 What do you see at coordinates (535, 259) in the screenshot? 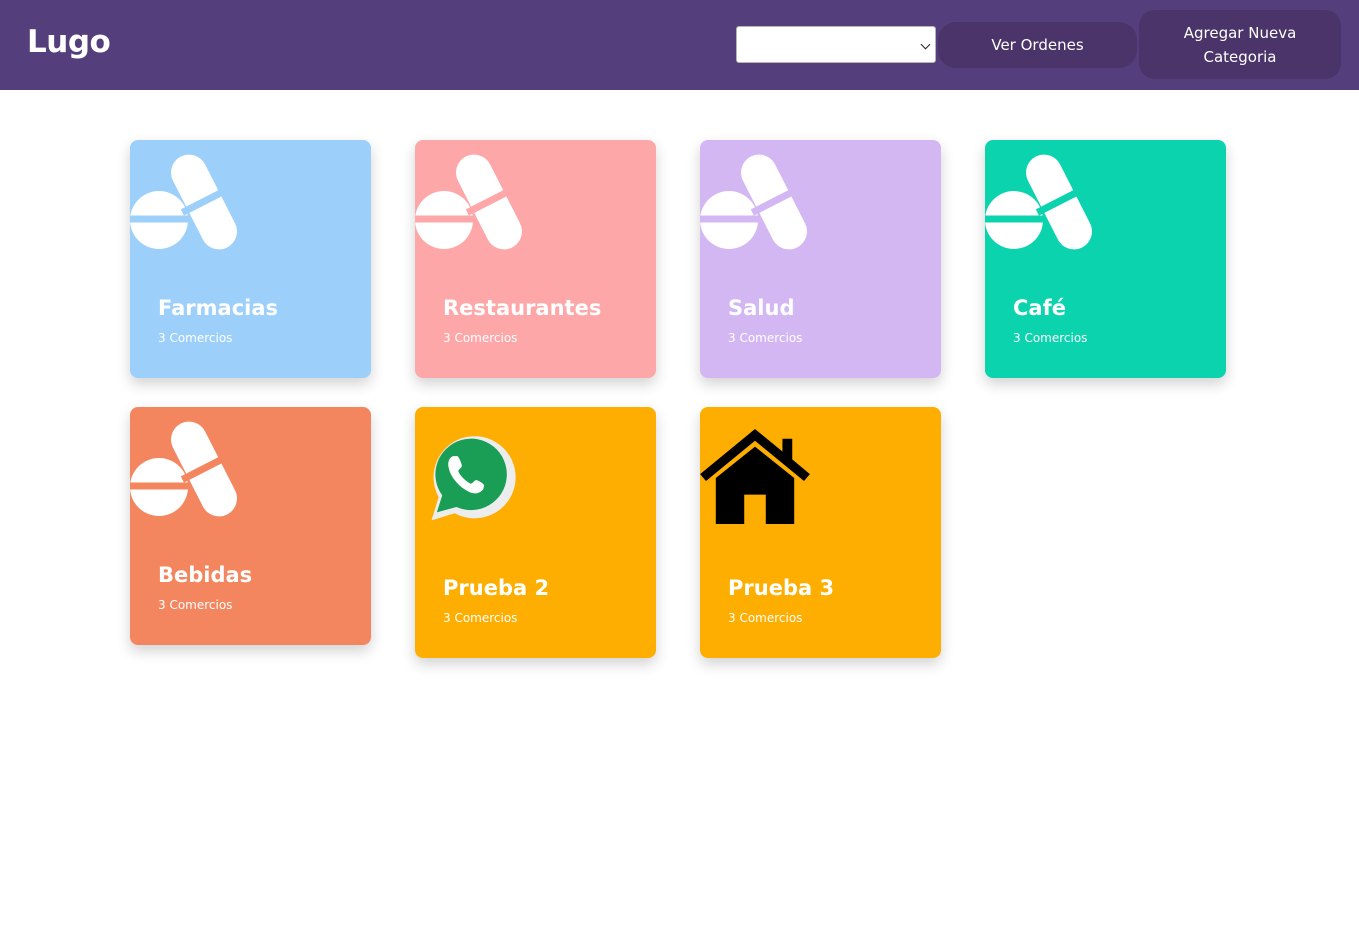
I see `category-card-restaurantes: Restaurantes 3 Comercios` at bounding box center [535, 259].